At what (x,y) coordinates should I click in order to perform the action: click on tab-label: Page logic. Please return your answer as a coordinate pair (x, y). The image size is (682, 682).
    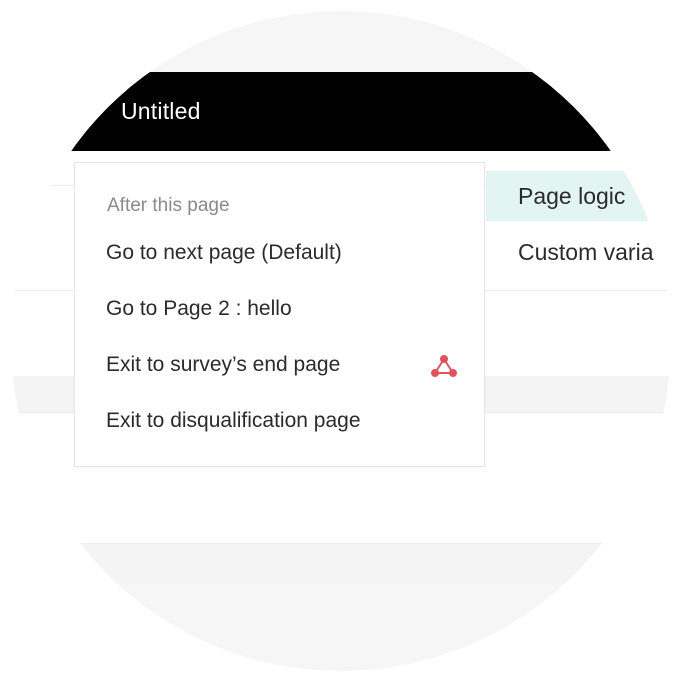
    Looking at the image, I should click on (572, 196).